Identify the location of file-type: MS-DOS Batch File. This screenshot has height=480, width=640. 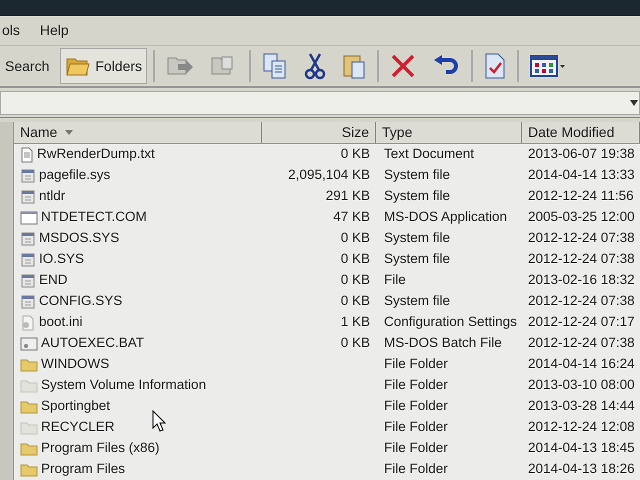
(443, 342).